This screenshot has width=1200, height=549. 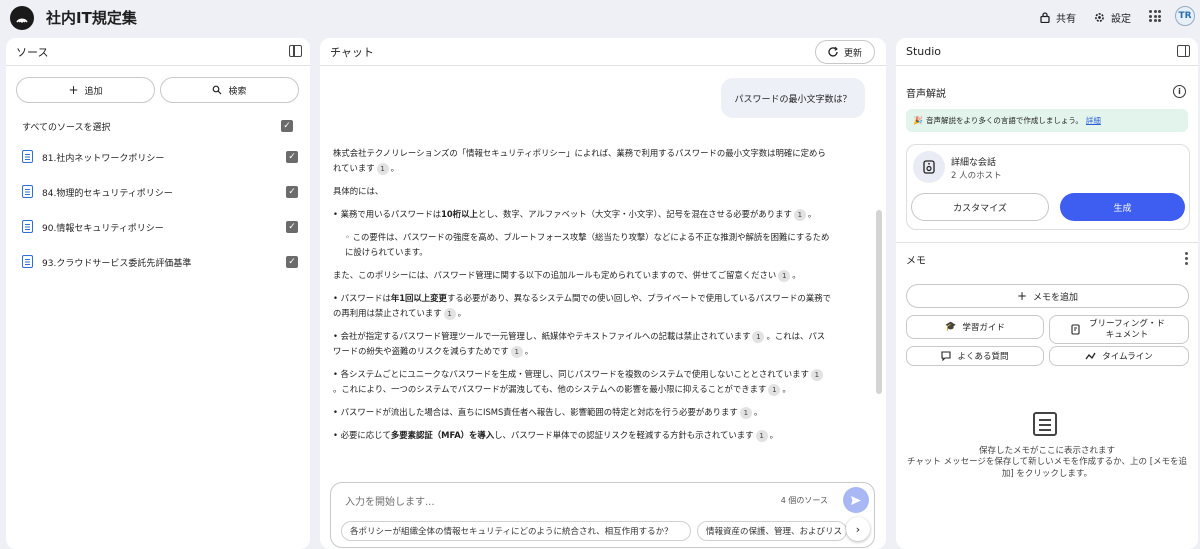 What do you see at coordinates (980, 207) in the screenshot?
I see `customize-button: カスタマイズ` at bounding box center [980, 207].